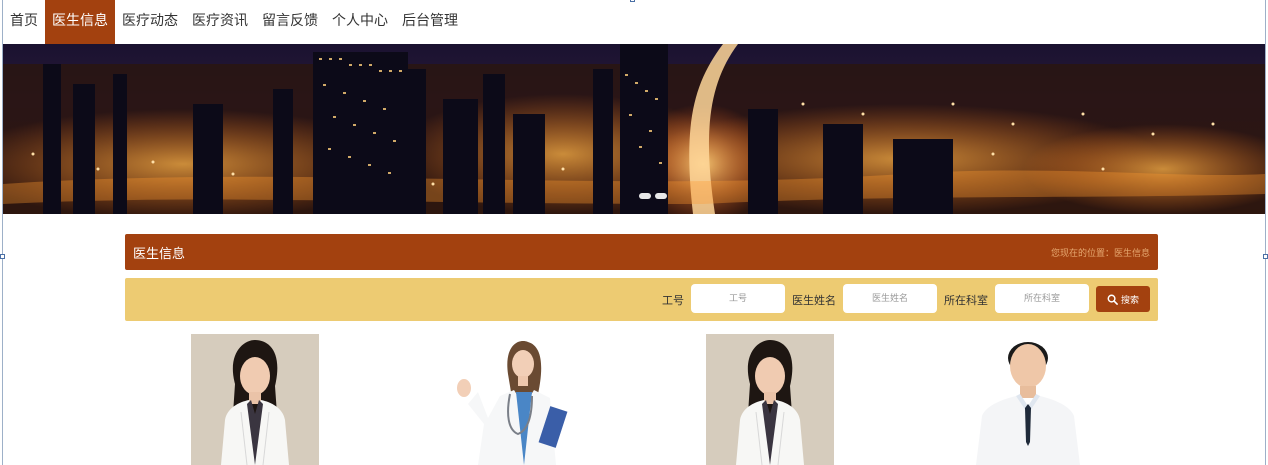 The image size is (1268, 465). What do you see at coordinates (1129, 300) in the screenshot?
I see `search-button-label: 搜索` at bounding box center [1129, 300].